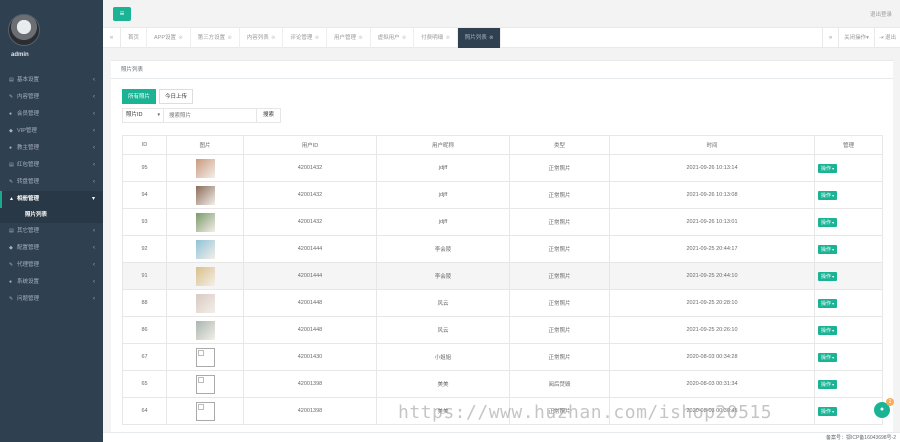 The image size is (900, 442). Describe the element at coordinates (51, 80) in the screenshot. I see `sidebar-item-0: ▤ 基本设置 ‹` at that location.